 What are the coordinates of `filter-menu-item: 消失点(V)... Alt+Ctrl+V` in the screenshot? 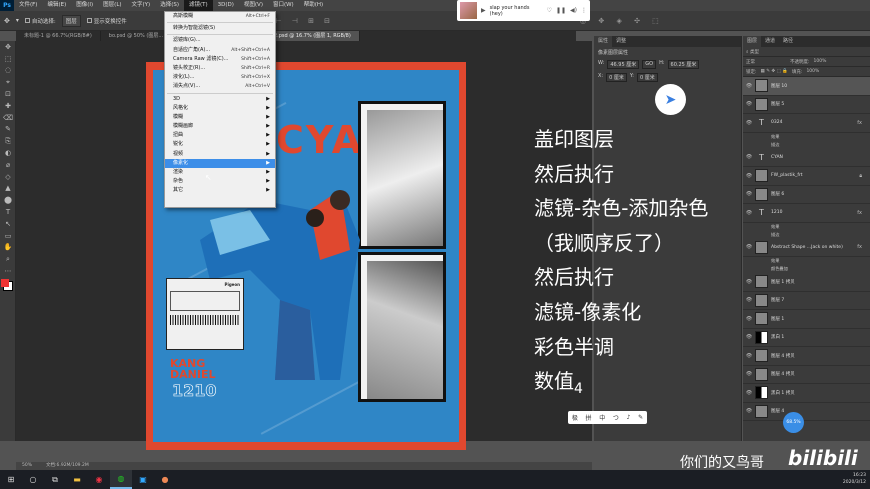 It's located at (220, 86).